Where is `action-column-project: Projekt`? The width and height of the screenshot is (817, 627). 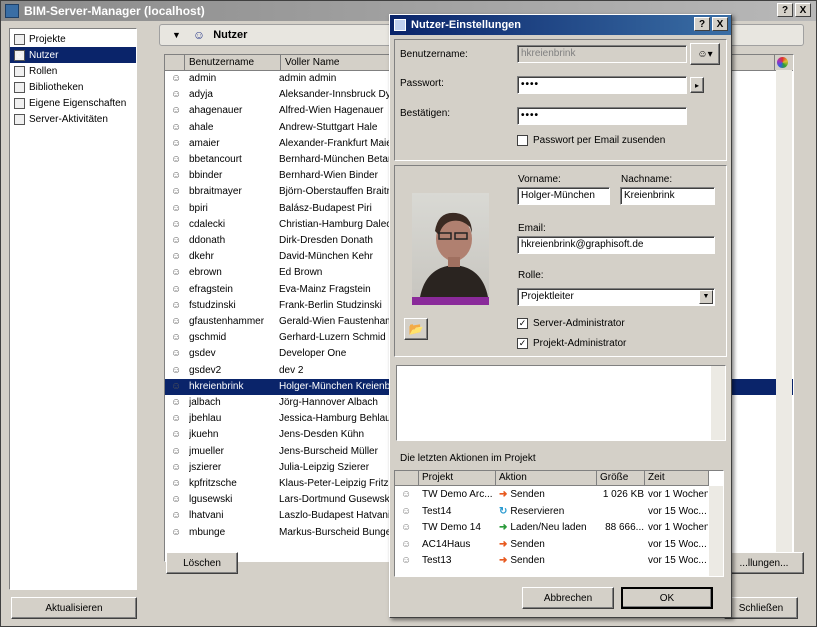 action-column-project: Projekt is located at coordinates (457, 478).